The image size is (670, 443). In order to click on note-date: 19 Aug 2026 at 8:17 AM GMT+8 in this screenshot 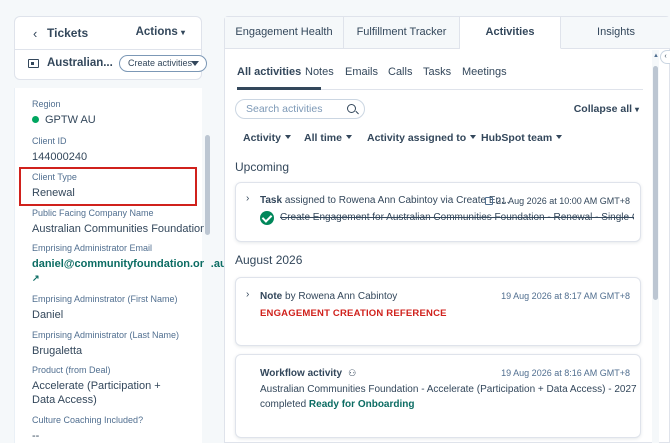, I will do `click(565, 296)`.